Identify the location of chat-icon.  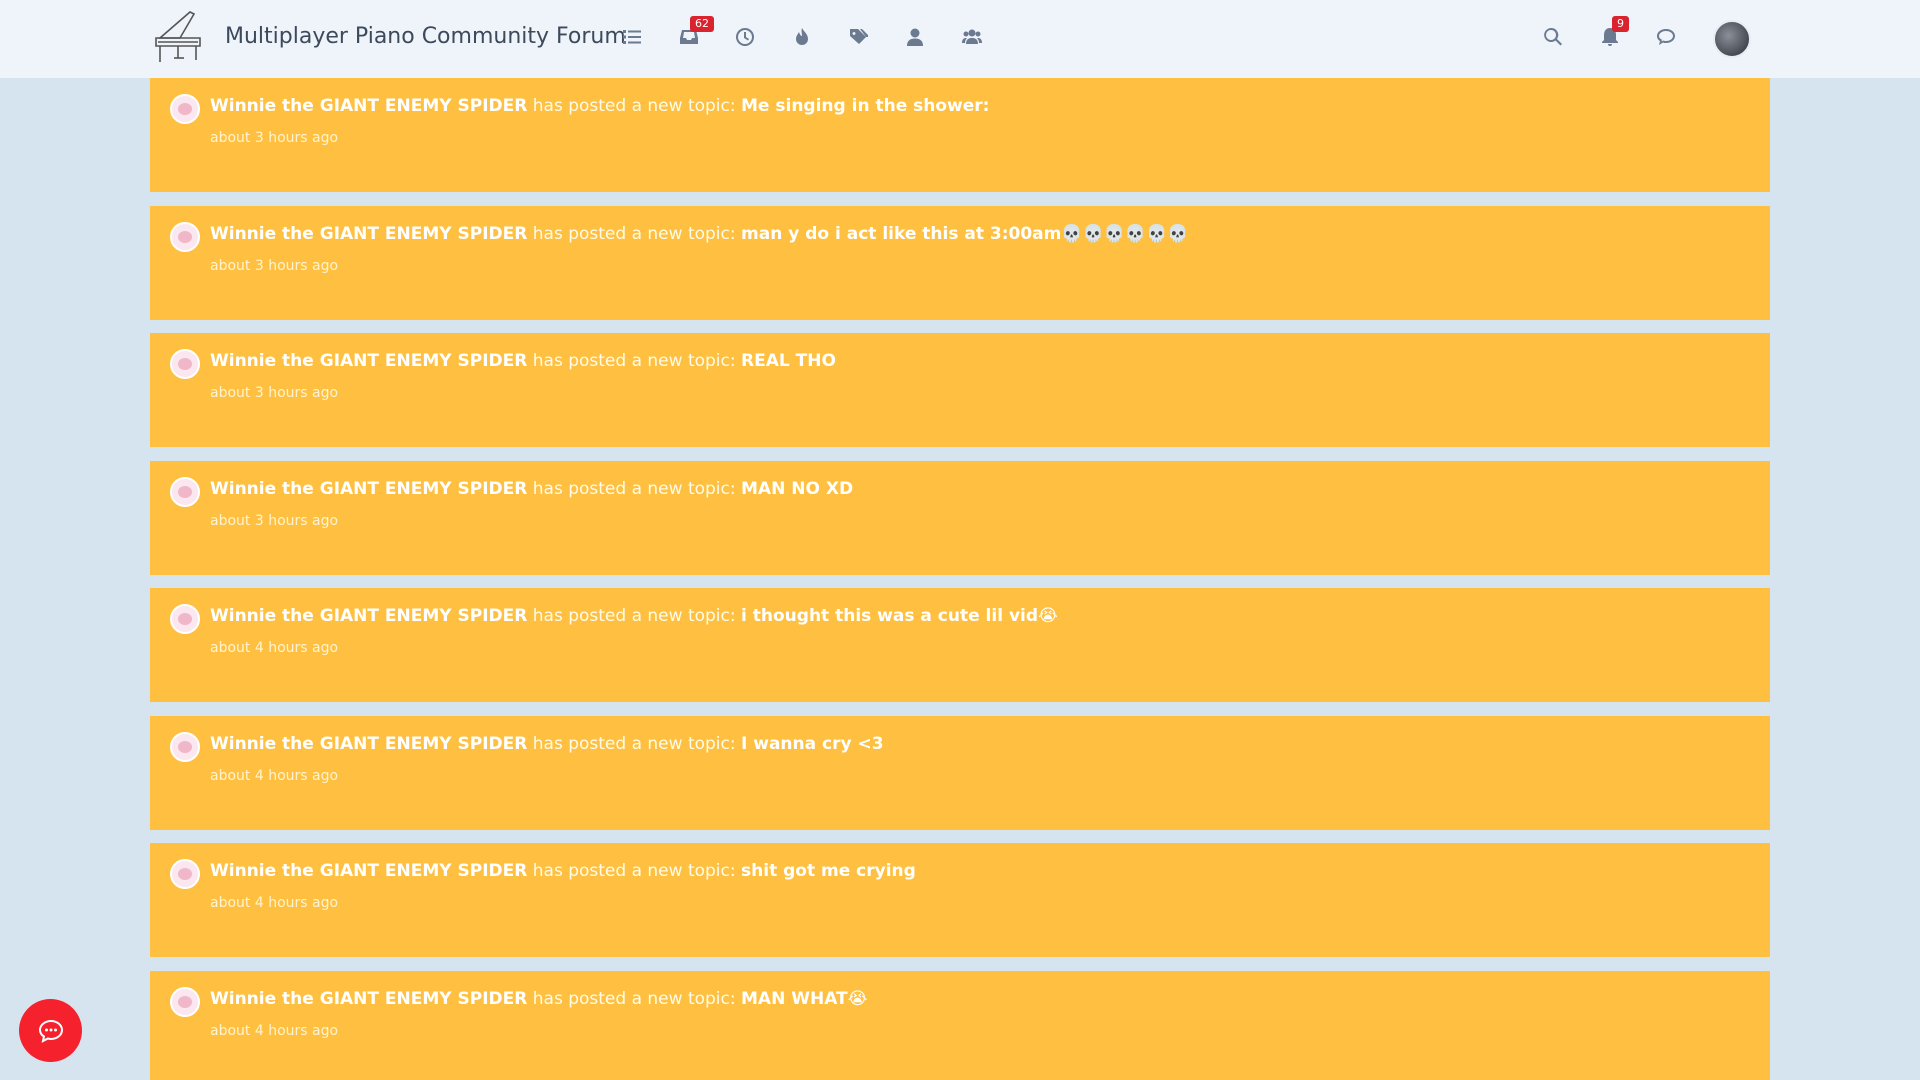
(1666, 37).